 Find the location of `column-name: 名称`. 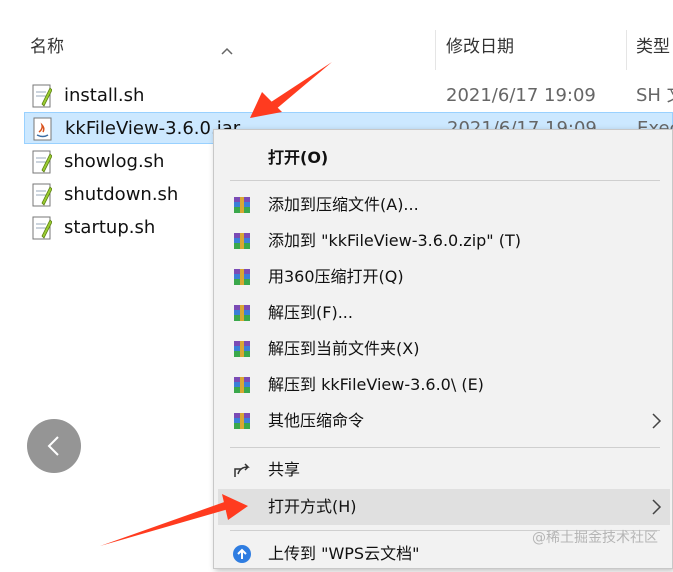

column-name: 名称 is located at coordinates (47, 47).